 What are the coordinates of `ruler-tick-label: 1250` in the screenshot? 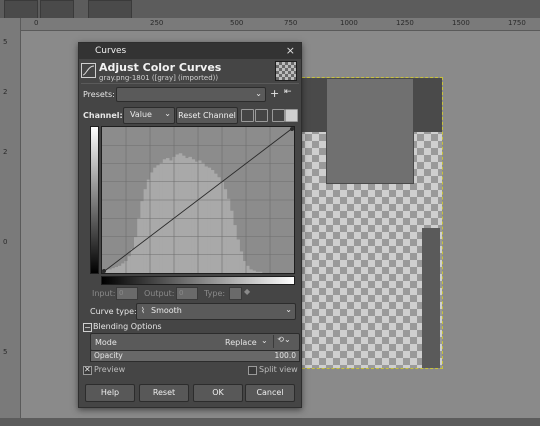 It's located at (405, 23).